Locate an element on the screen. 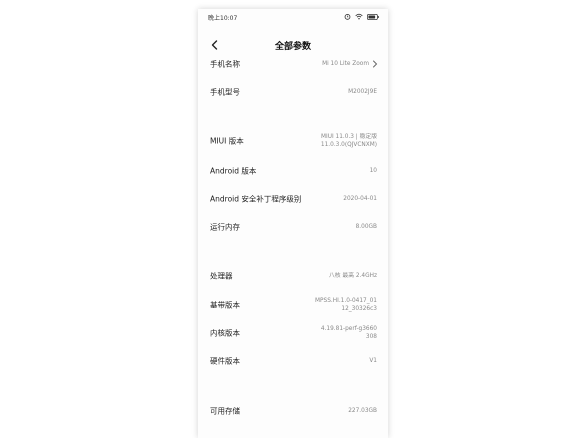  row-ram: 运行内存 8.00GB is located at coordinates (293, 227).